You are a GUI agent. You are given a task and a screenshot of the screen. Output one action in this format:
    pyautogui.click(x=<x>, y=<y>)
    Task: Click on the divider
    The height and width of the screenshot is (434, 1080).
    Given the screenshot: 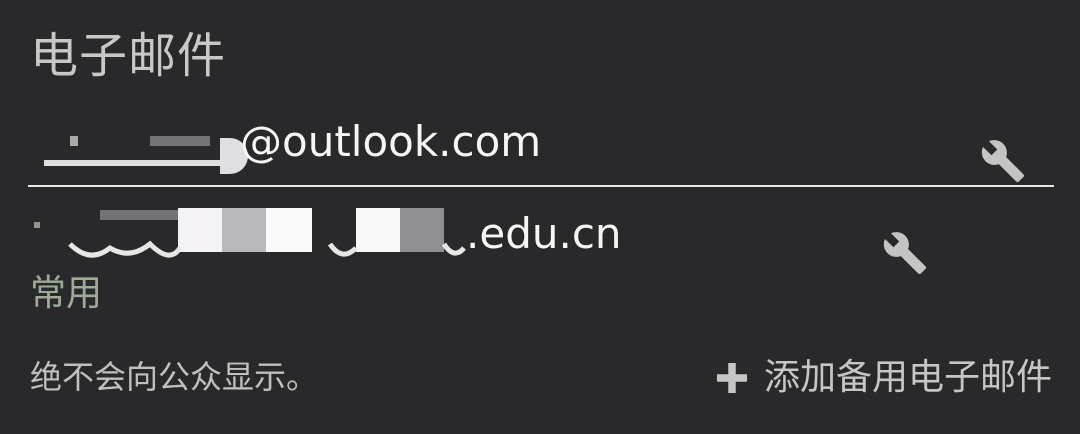 What is the action you would take?
    pyautogui.click(x=541, y=186)
    